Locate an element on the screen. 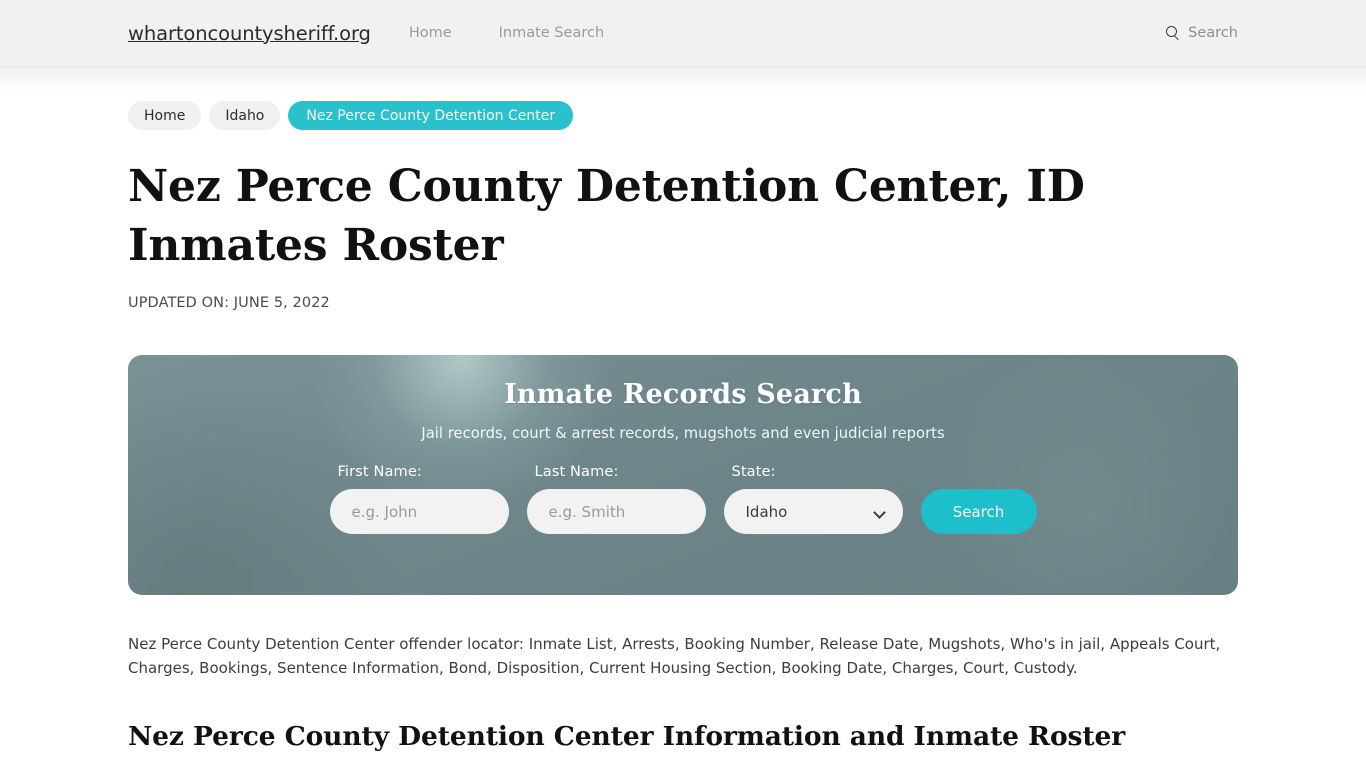 This screenshot has height=768, width=1366. state-select: Idaho is located at coordinates (813, 512).